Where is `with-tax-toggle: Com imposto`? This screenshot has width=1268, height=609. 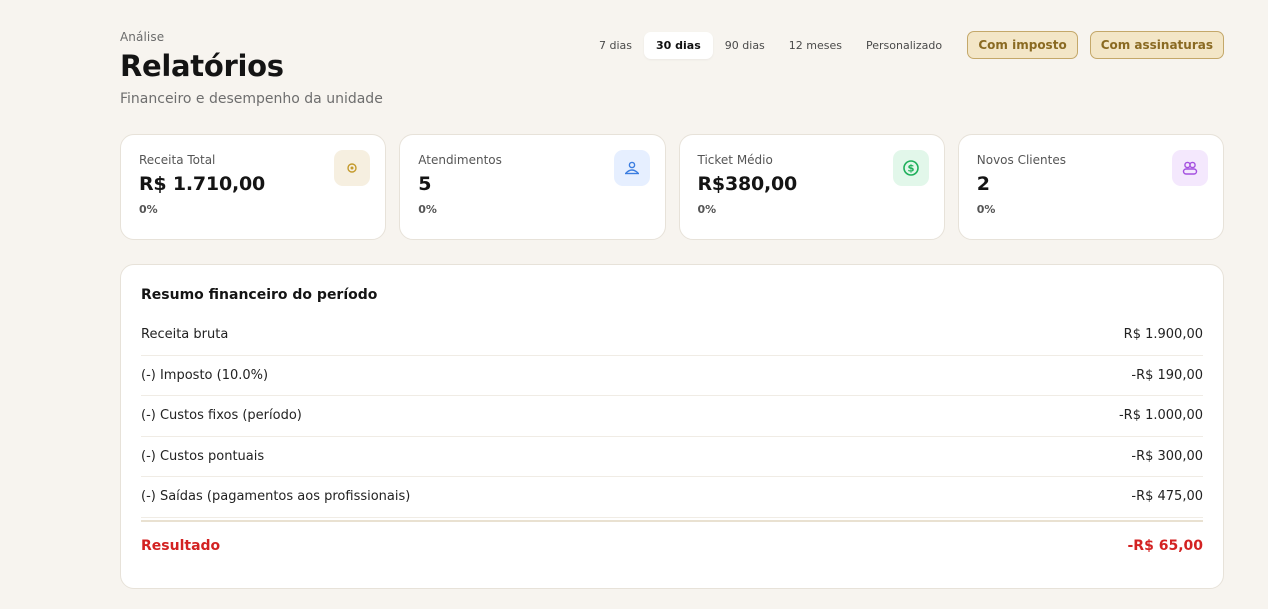
with-tax-toggle: Com imposto is located at coordinates (1022, 45).